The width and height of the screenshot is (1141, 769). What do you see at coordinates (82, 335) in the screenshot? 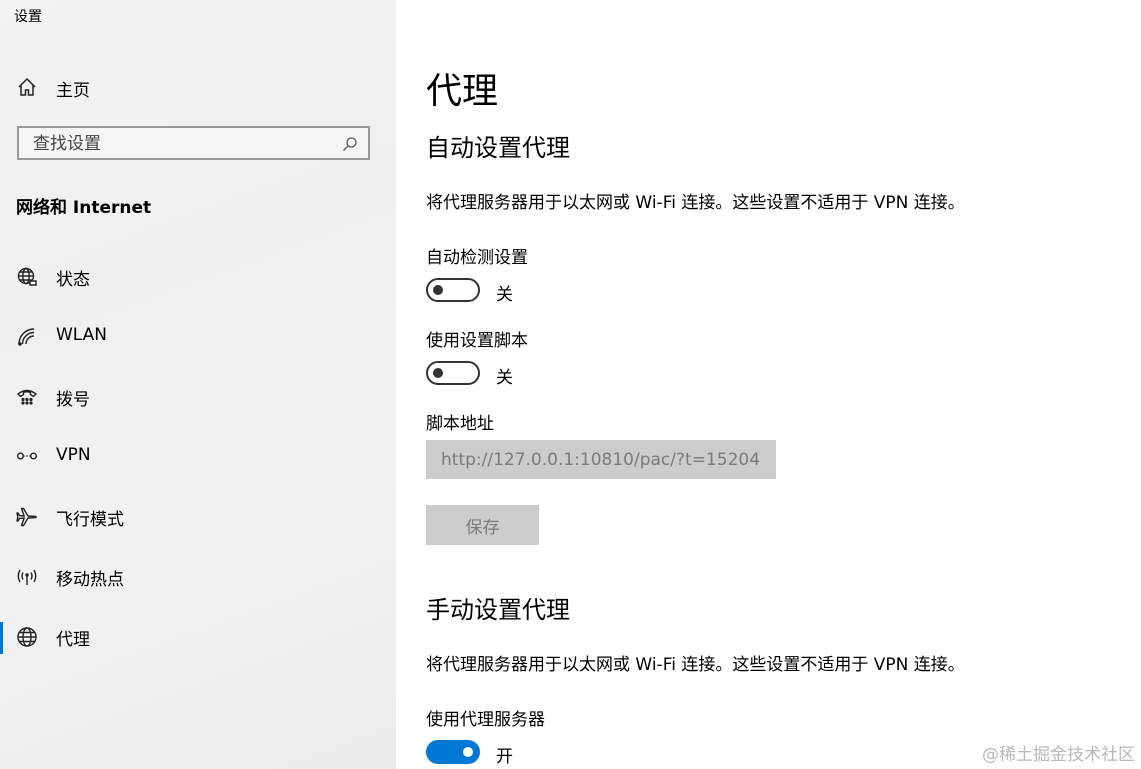
I see `sidebar-item-label: WLAN` at bounding box center [82, 335].